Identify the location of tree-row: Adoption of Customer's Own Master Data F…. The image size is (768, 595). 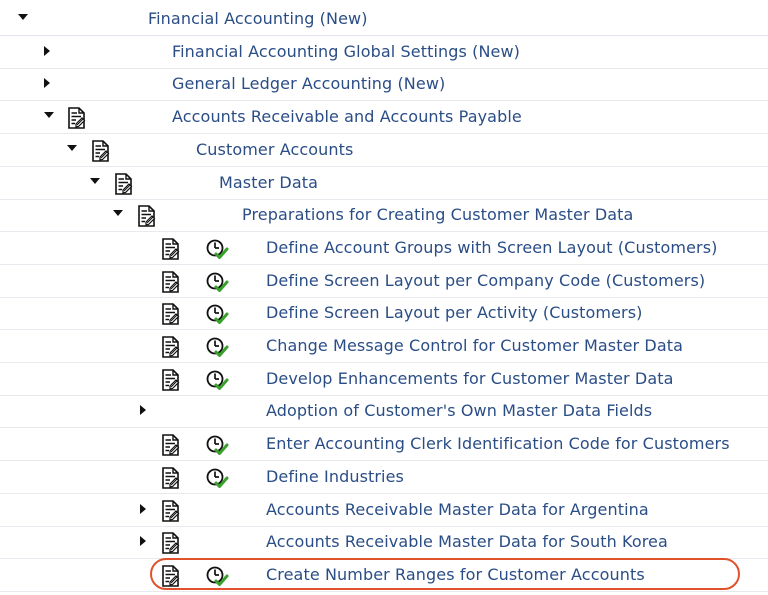
(384, 412).